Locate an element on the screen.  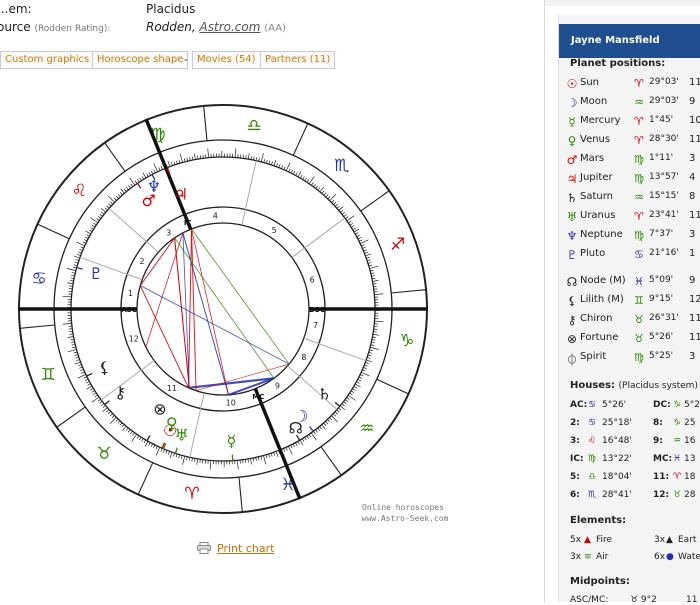
sign-divider is located at coordinates (240, 494).